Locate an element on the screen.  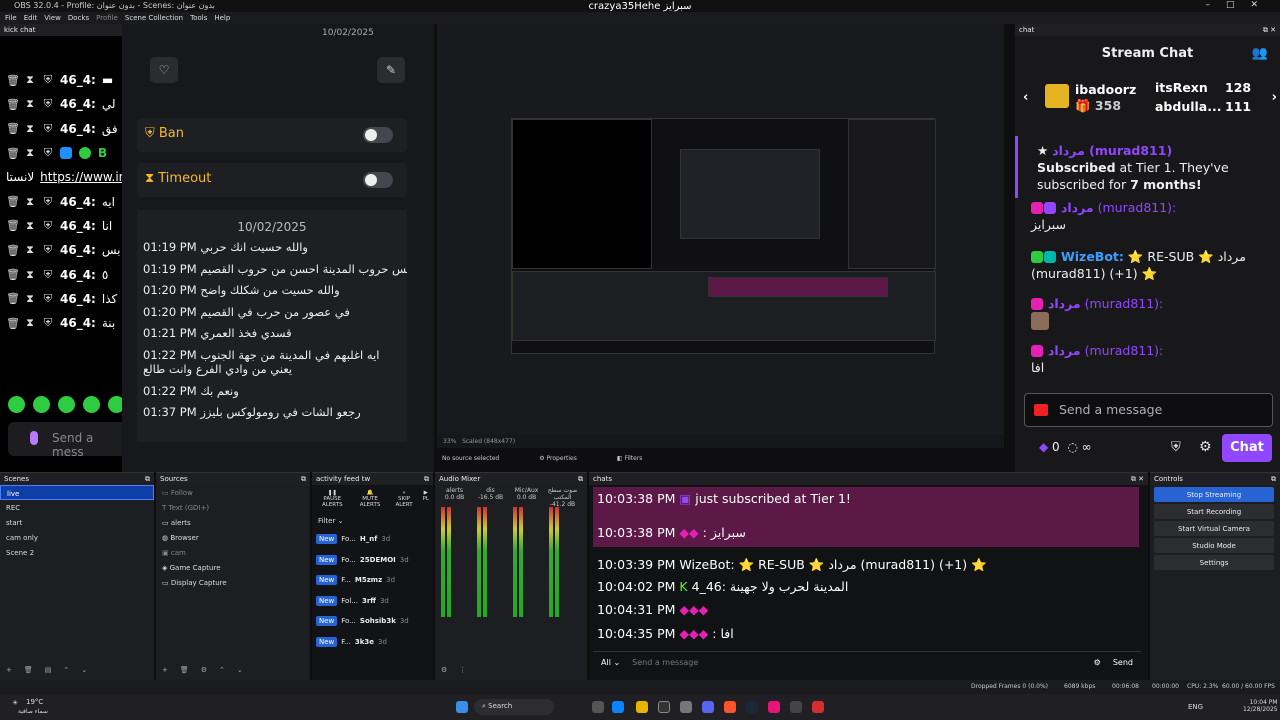
menu-help: Help is located at coordinates (222, 18).